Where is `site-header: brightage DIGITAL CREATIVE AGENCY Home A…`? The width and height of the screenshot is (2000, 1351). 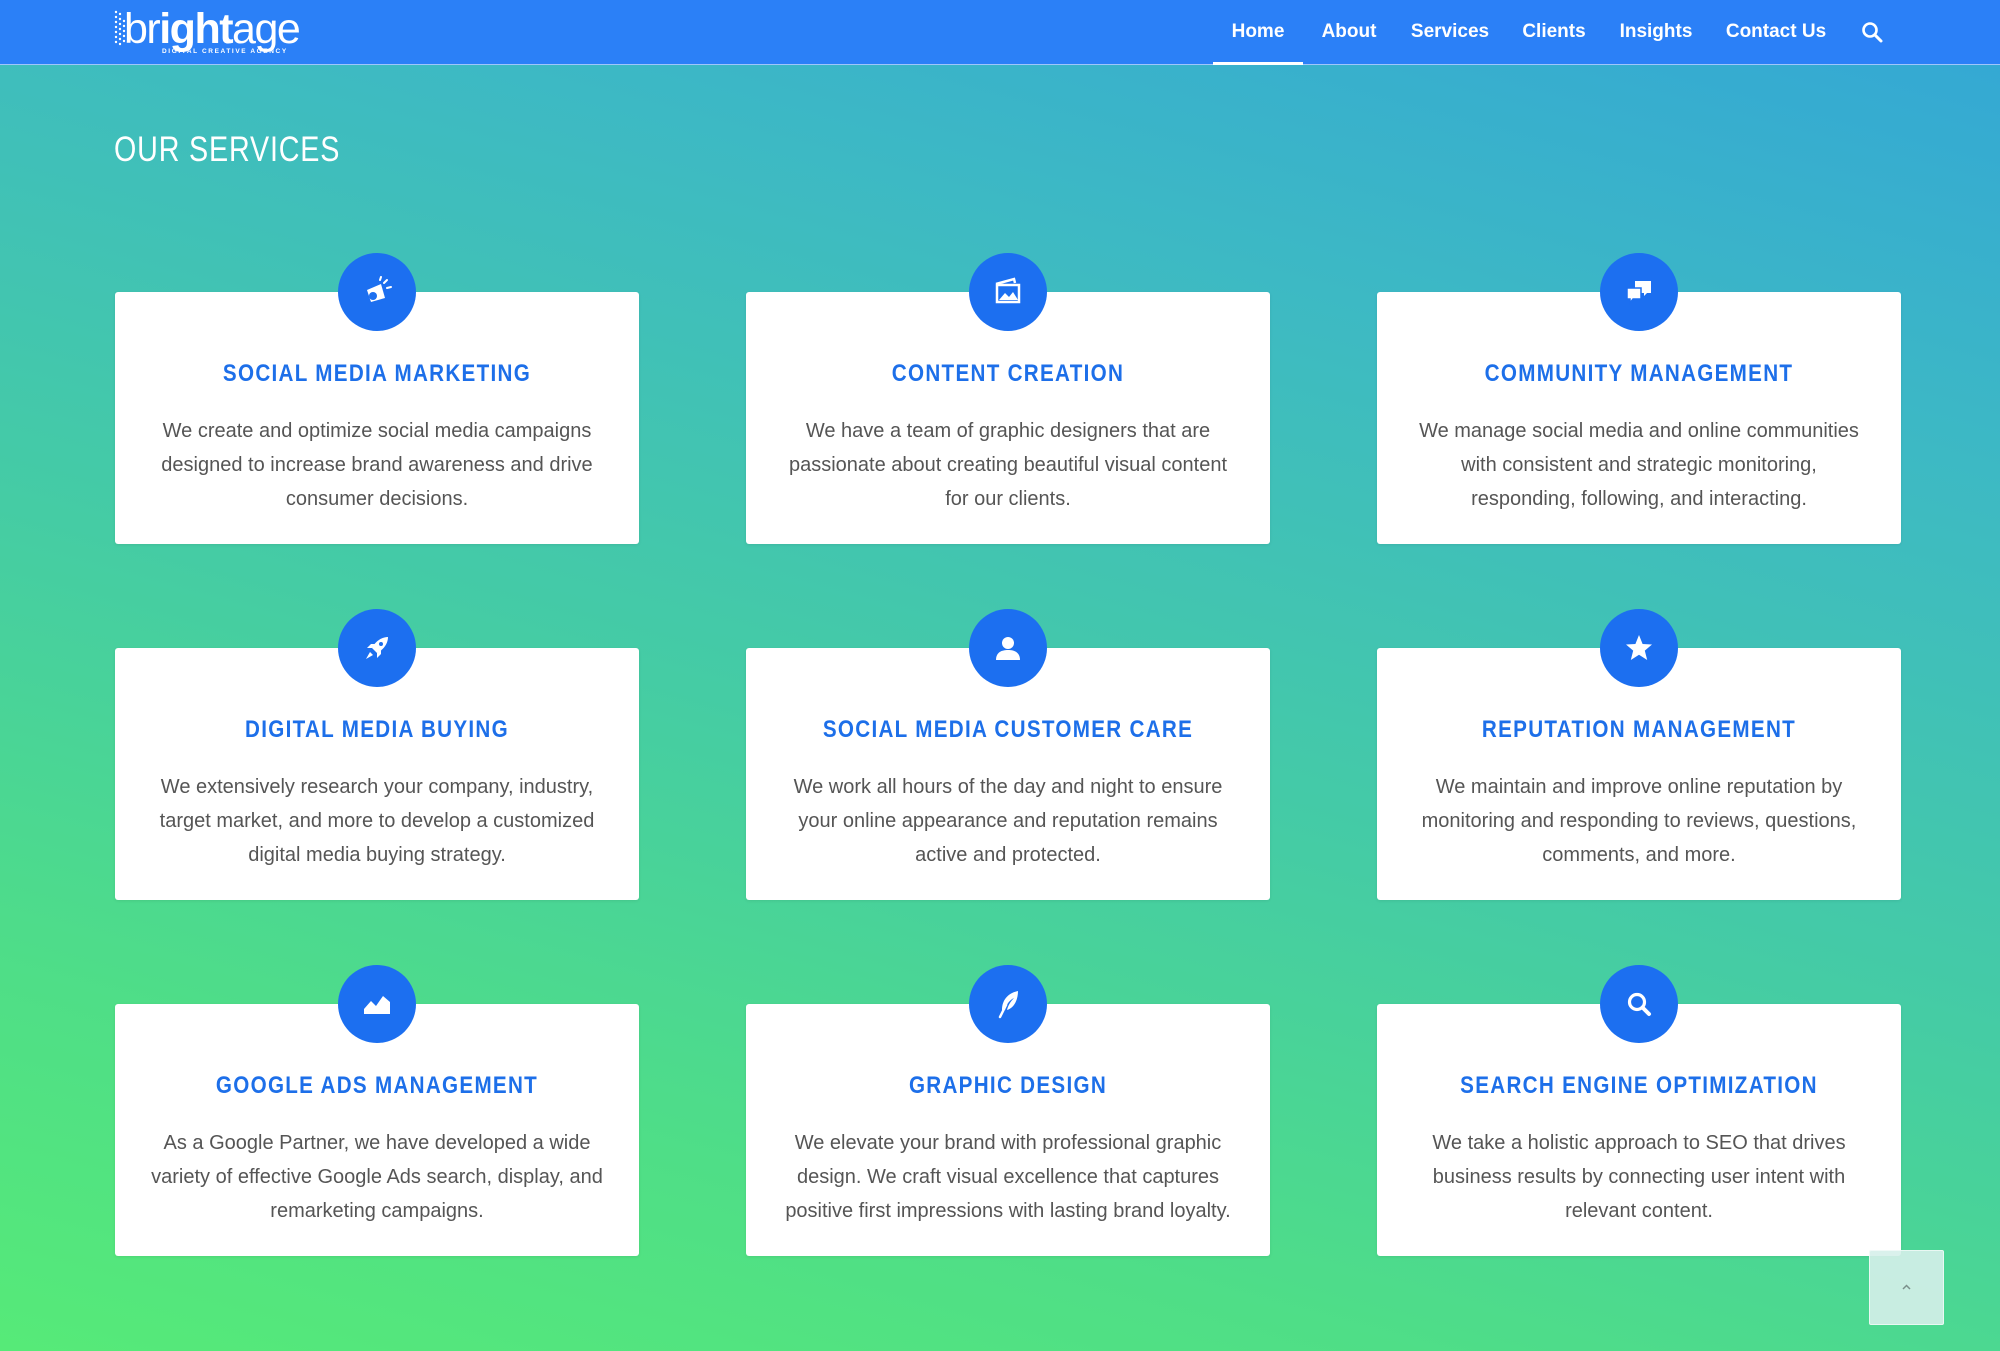
site-header: brightage DIGITAL CREATIVE AGENCY Home A… is located at coordinates (1000, 32).